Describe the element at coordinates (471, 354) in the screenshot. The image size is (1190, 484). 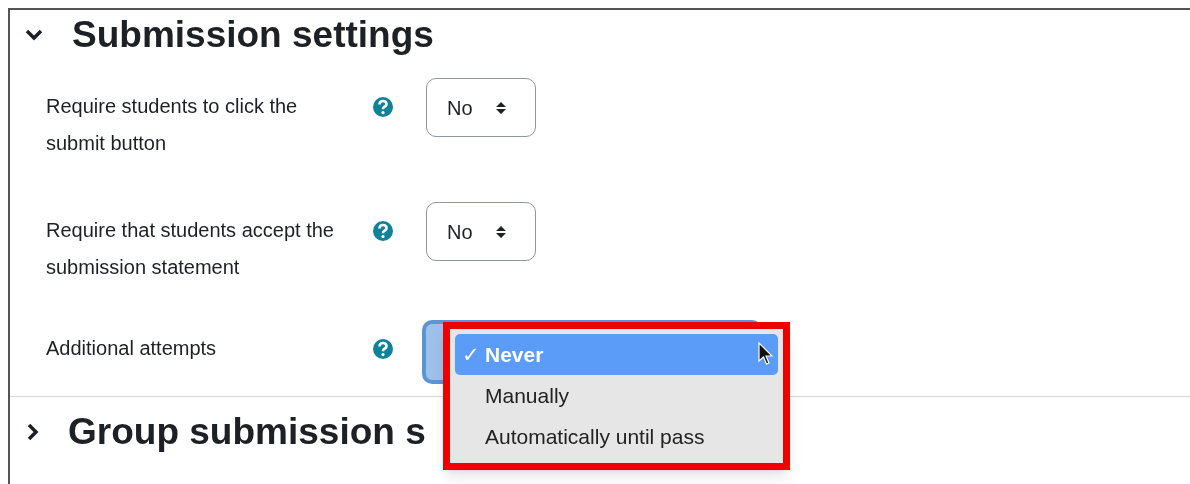
I see `check-icon: ✓` at that location.